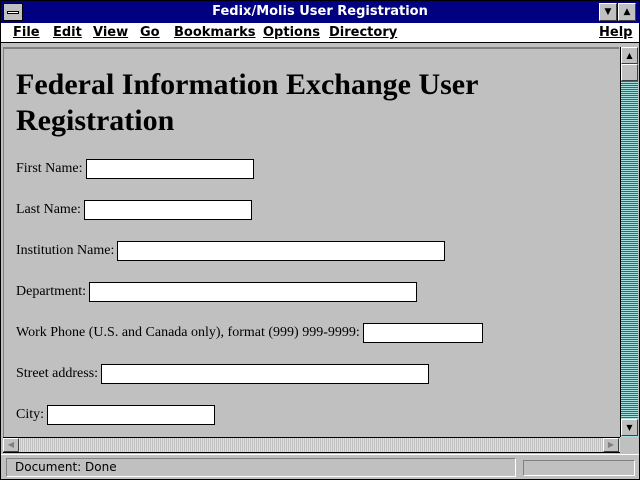  I want to click on menu-go: Go, so click(150, 32).